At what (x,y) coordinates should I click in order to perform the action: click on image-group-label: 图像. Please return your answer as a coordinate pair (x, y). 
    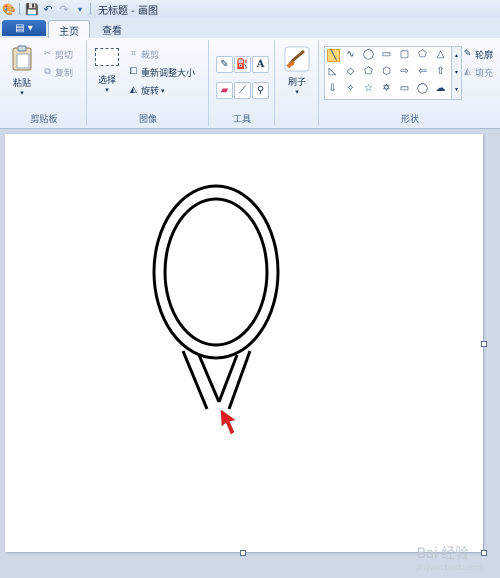
    Looking at the image, I should click on (147, 120).